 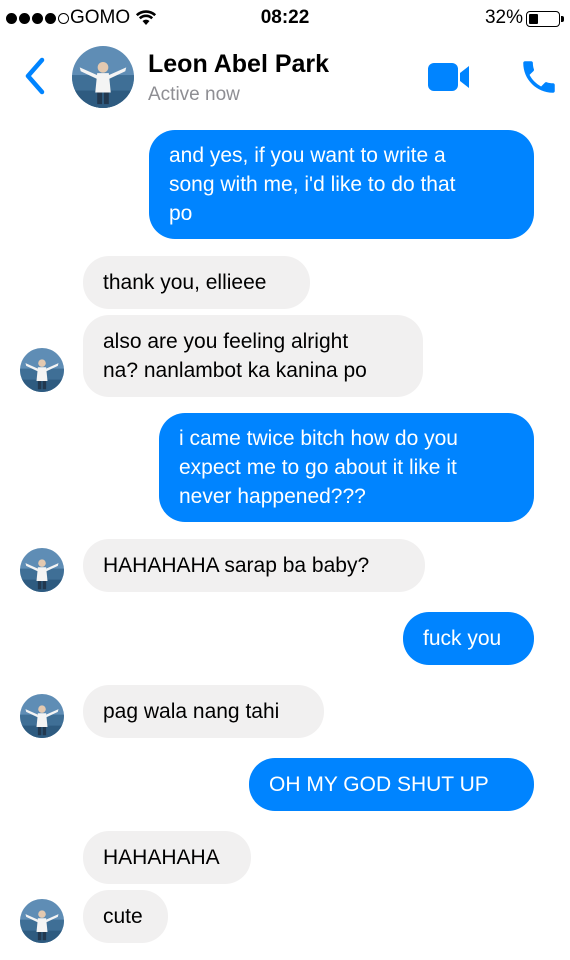 I want to click on message-bubble-incoming: pag wala nang tahi, so click(x=203, y=711).